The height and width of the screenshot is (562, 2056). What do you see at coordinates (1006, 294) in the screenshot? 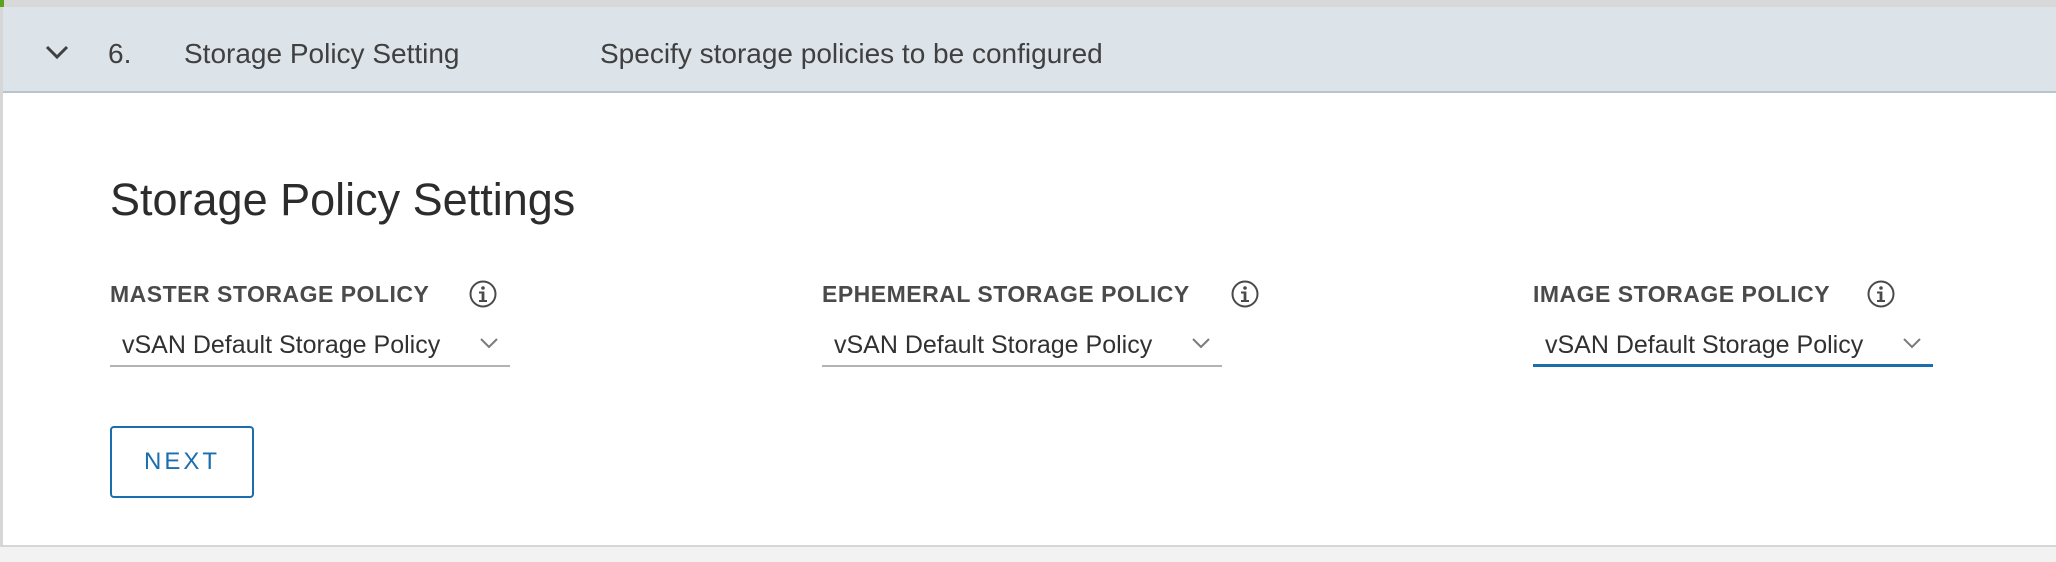
I see `ephemeral-storage-policy-label: EPHEMERAL STORAGE POLICY` at bounding box center [1006, 294].